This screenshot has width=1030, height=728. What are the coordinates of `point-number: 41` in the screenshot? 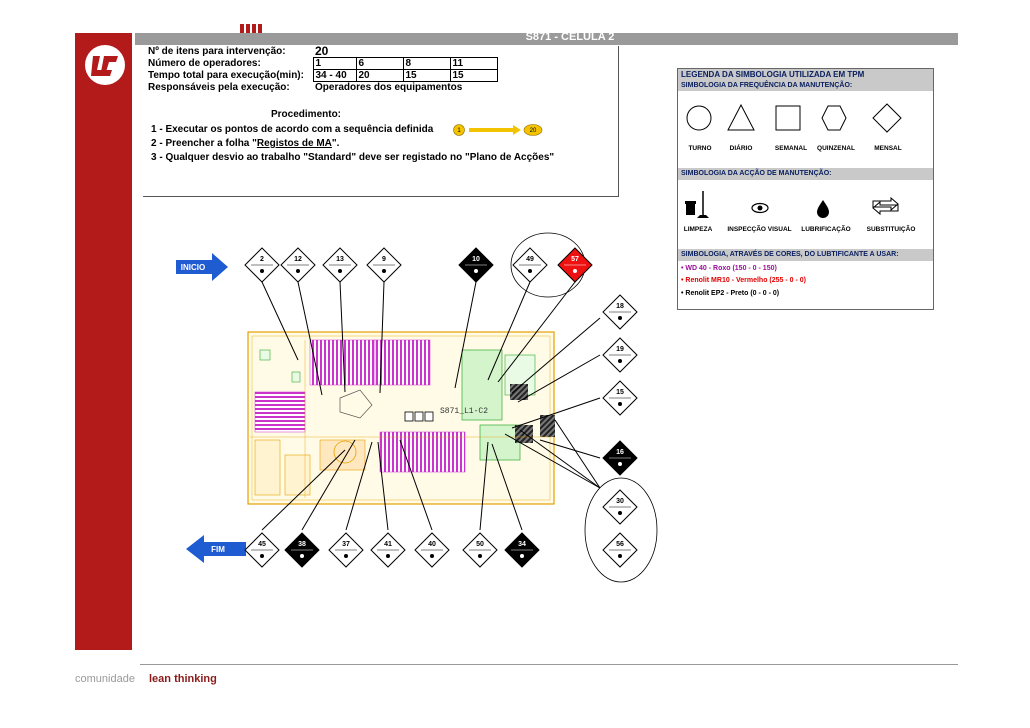 It's located at (388, 544).